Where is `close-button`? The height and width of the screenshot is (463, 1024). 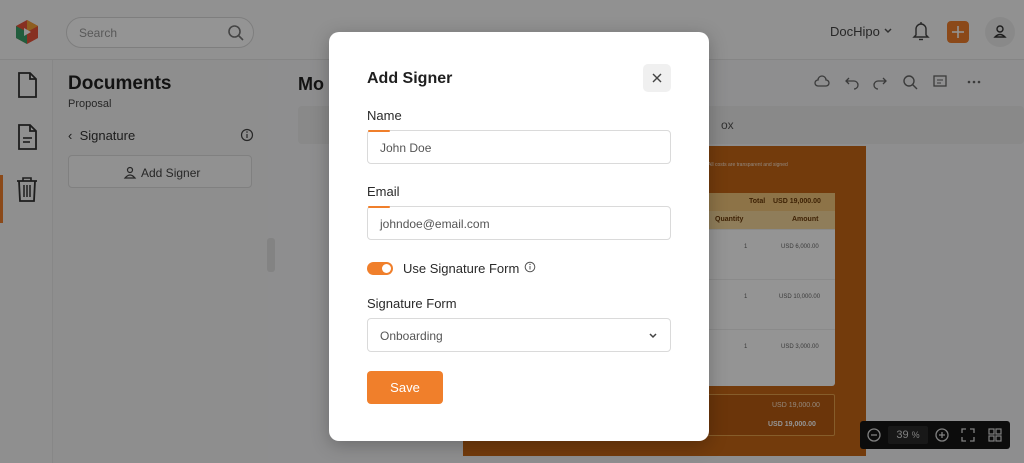 close-button is located at coordinates (657, 78).